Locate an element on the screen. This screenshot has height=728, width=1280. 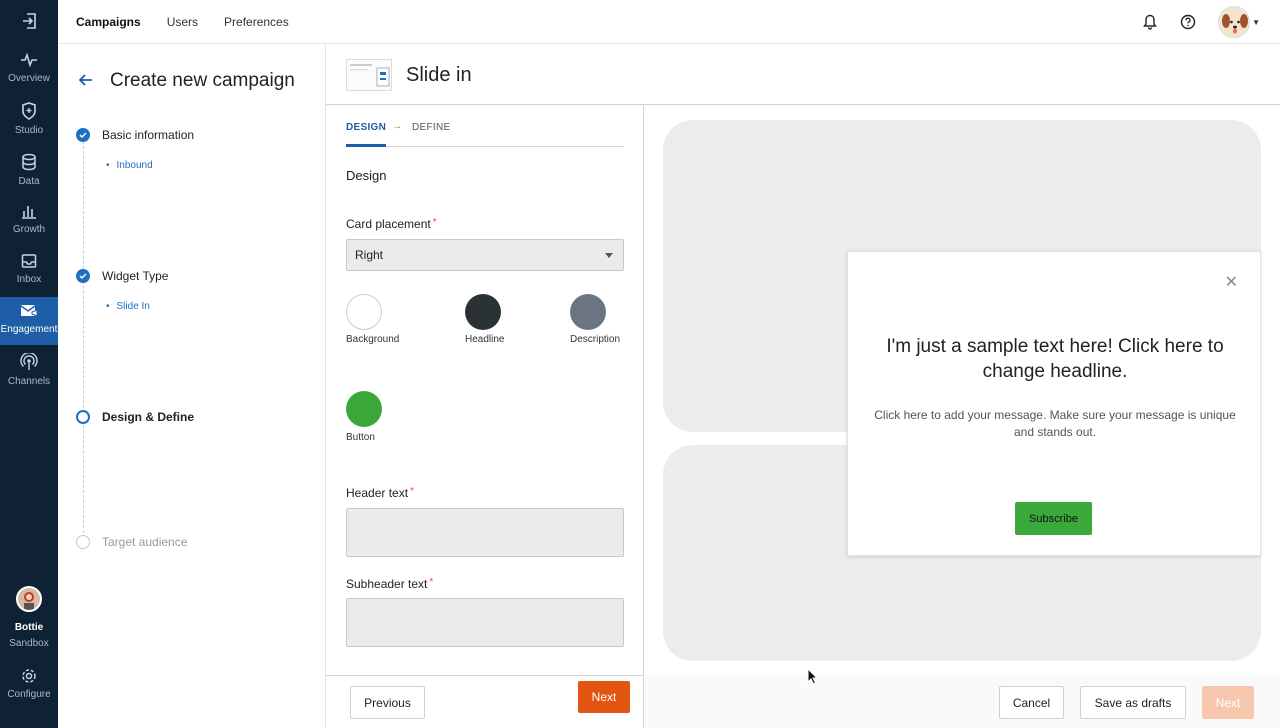
description-color-swatch is located at coordinates (588, 312).